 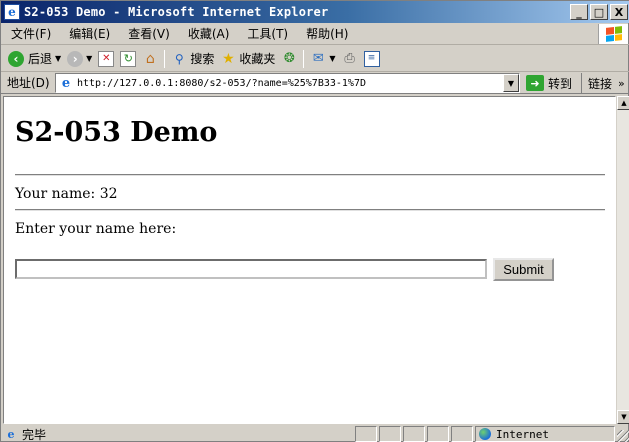 I want to click on submit-button: Submit, so click(x=523, y=269).